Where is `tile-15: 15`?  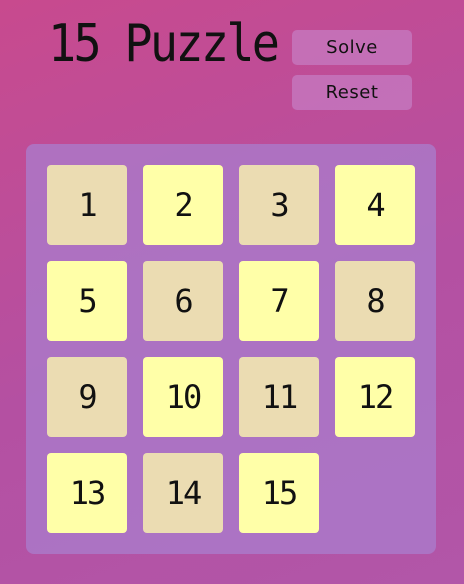
tile-15: 15 is located at coordinates (279, 493).